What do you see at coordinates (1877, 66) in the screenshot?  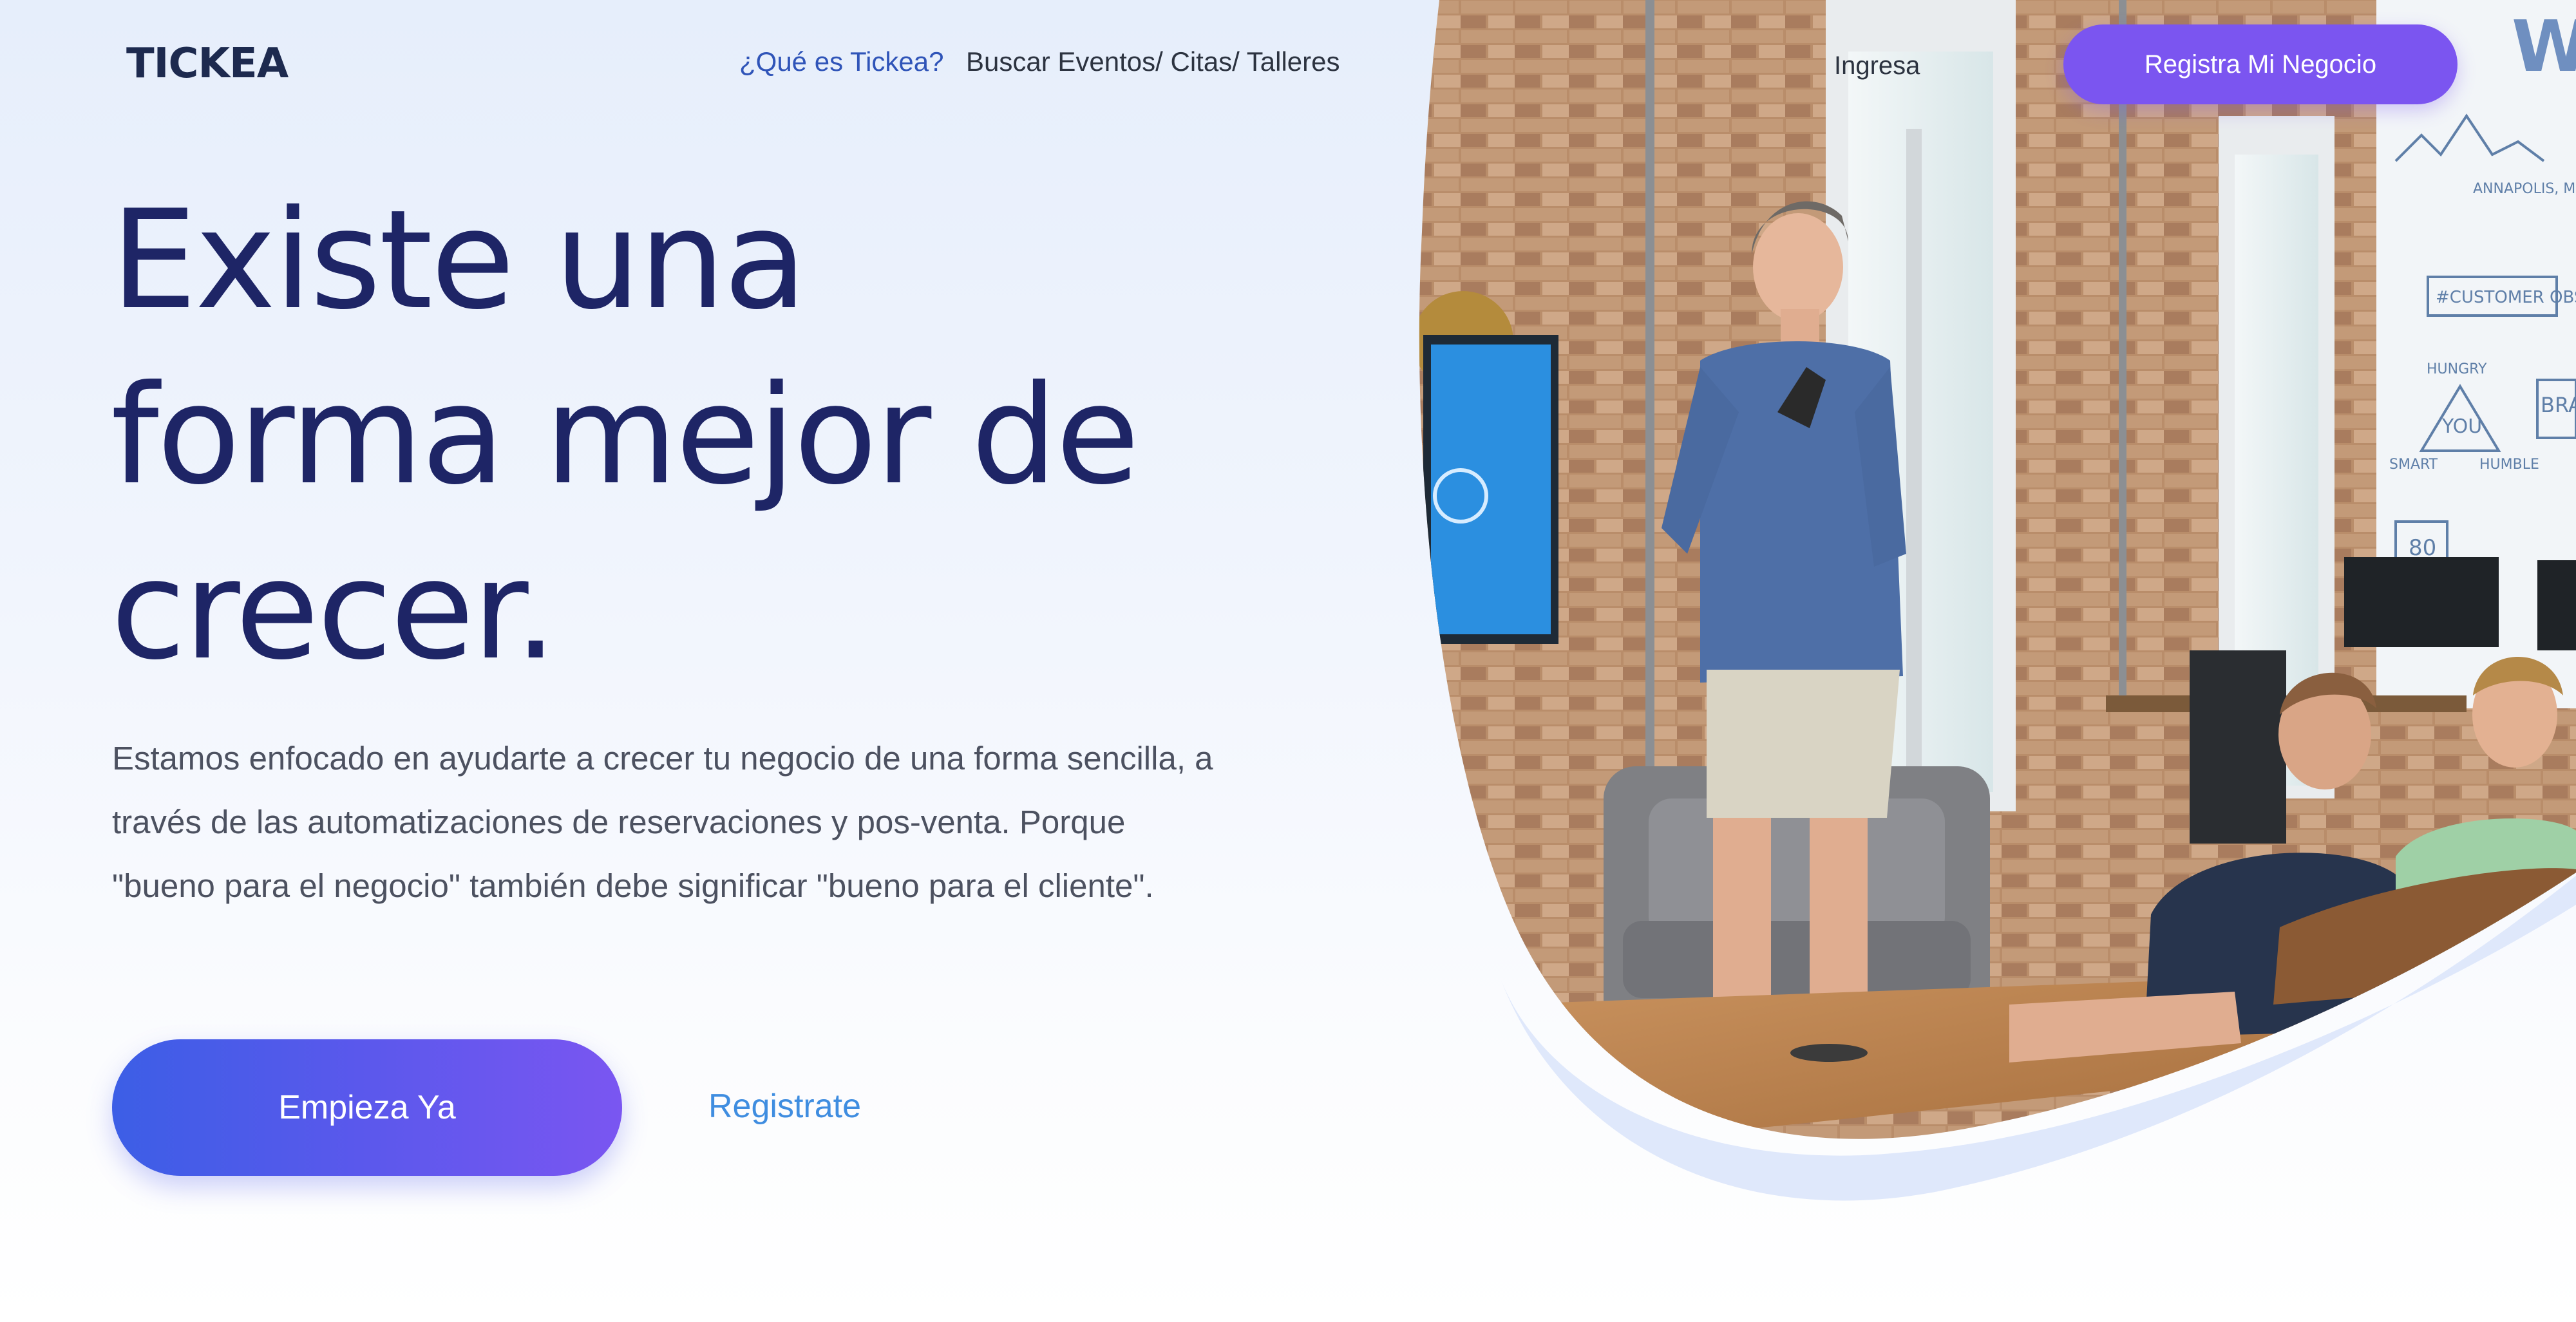 I see `nav-login: Ingresa` at bounding box center [1877, 66].